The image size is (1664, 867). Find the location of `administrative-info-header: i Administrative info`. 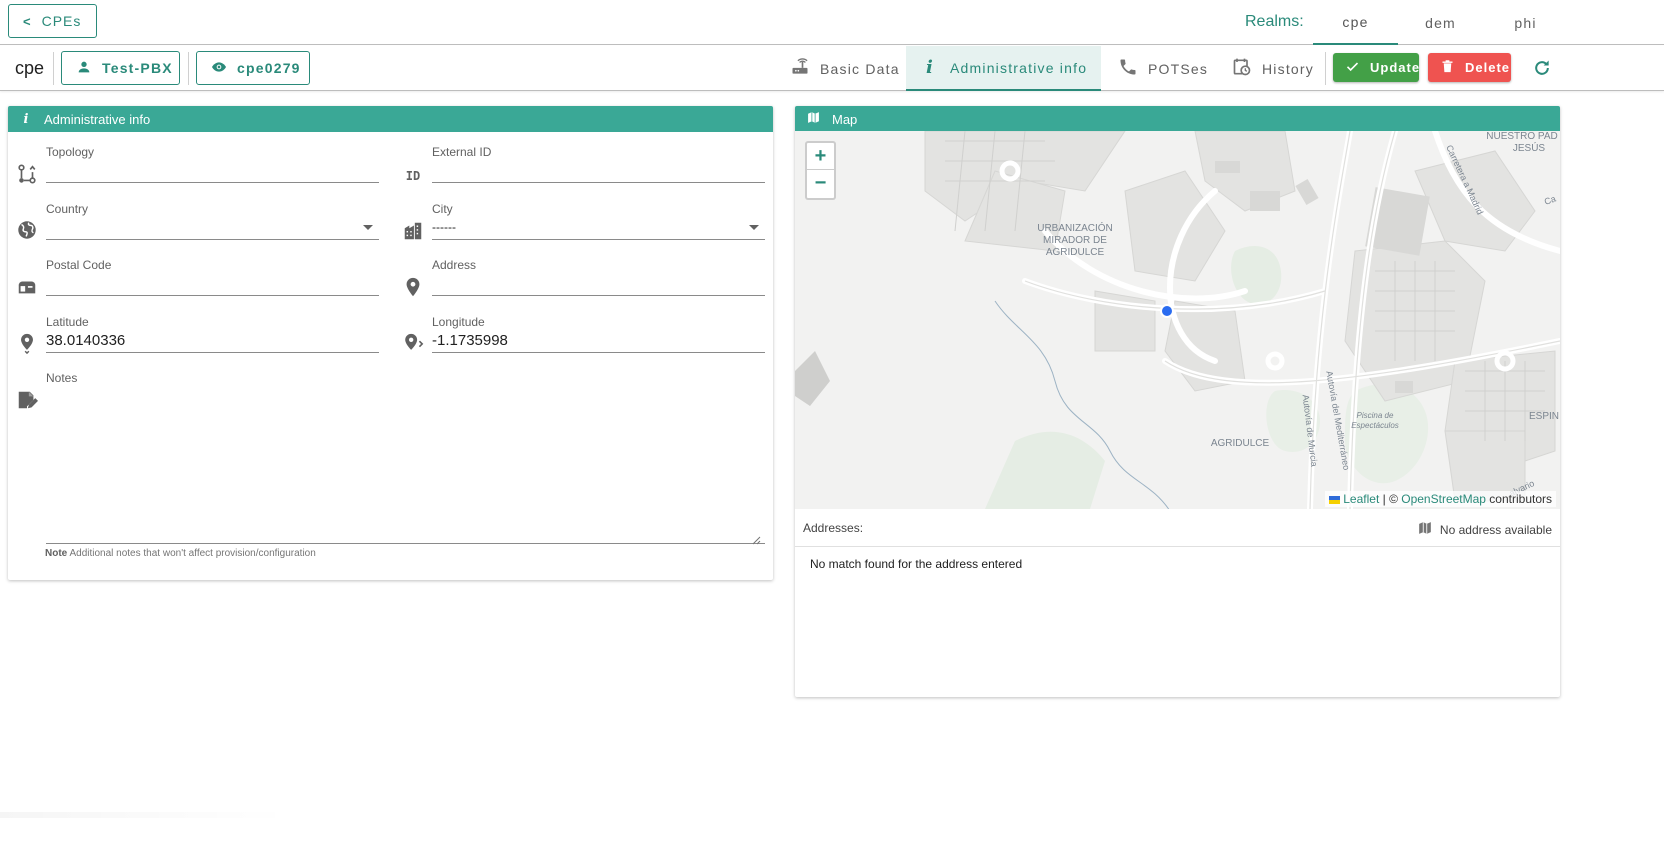

administrative-info-header: i Administrative info is located at coordinates (390, 119).